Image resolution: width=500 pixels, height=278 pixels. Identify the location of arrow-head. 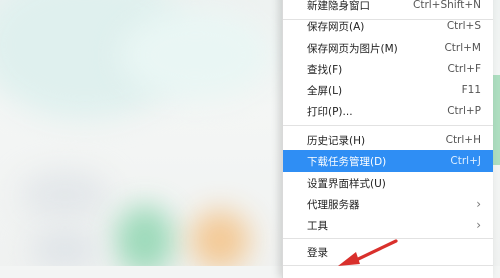
(349, 259).